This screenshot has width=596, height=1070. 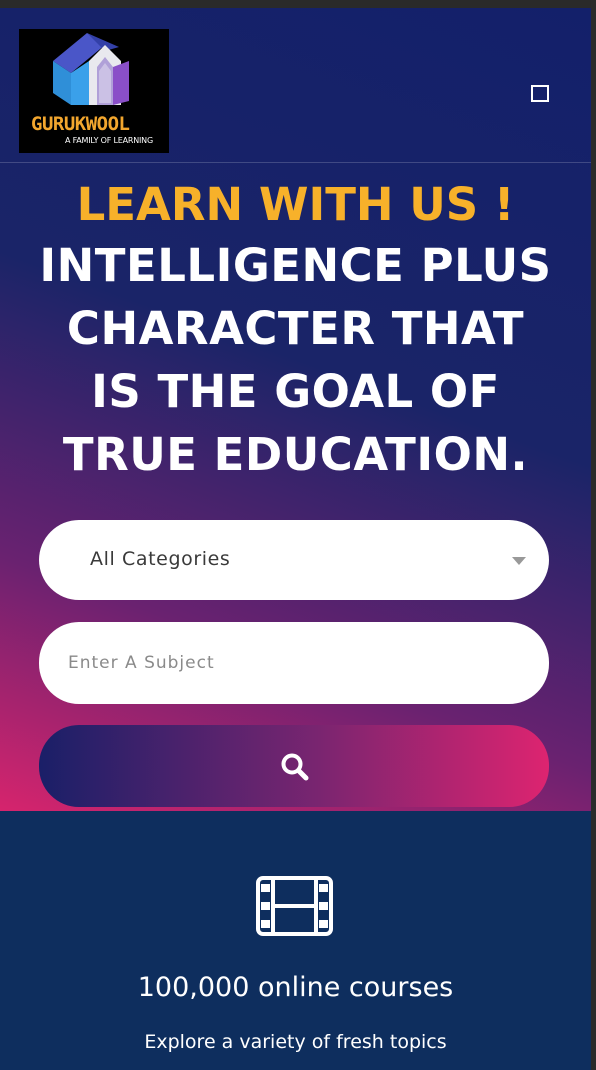 What do you see at coordinates (295, 328) in the screenshot?
I see `hero-line-2: CHARACTER THAT` at bounding box center [295, 328].